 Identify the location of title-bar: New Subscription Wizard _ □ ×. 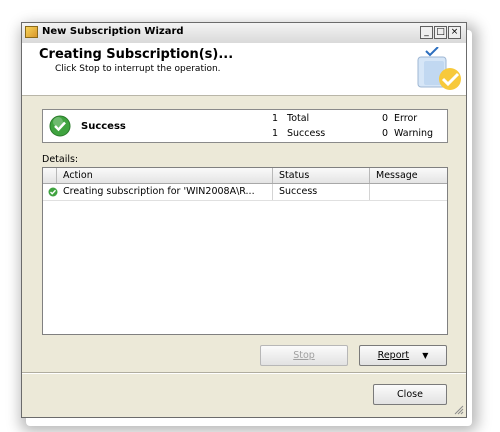
(244, 33).